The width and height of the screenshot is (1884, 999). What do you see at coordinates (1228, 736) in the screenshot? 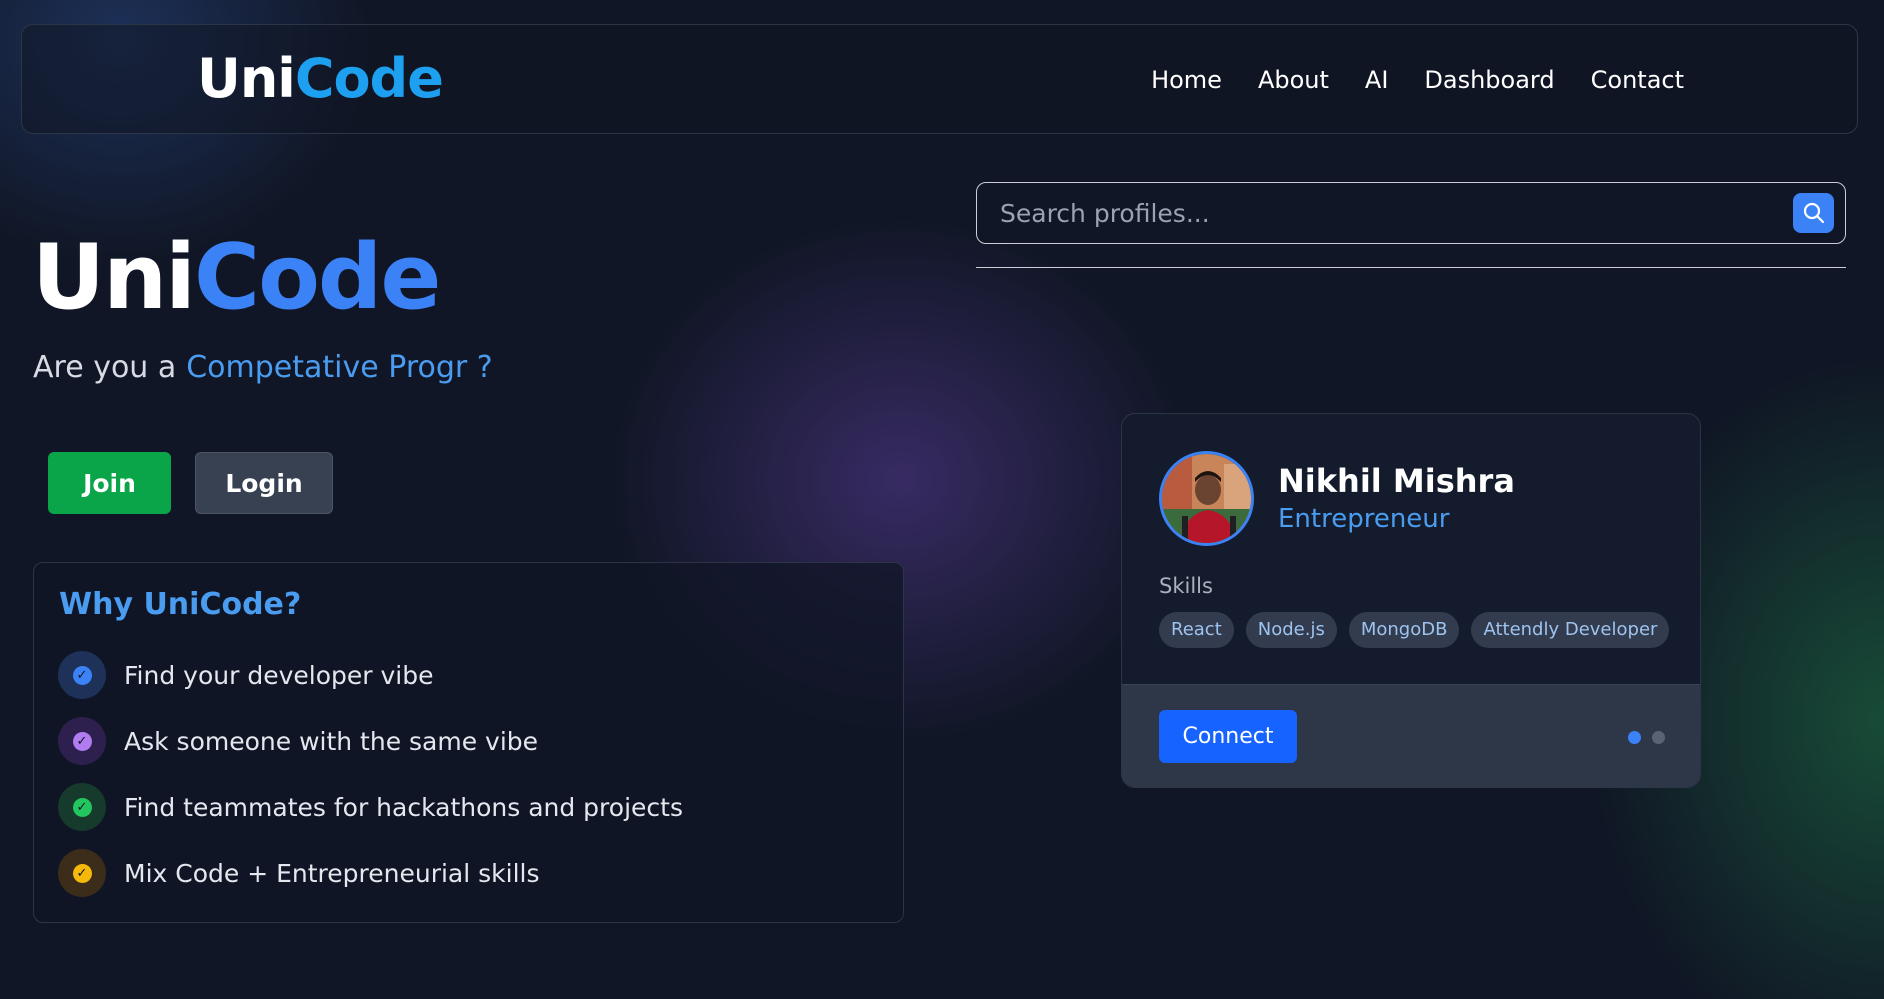
I see `connect-button: Connect` at bounding box center [1228, 736].